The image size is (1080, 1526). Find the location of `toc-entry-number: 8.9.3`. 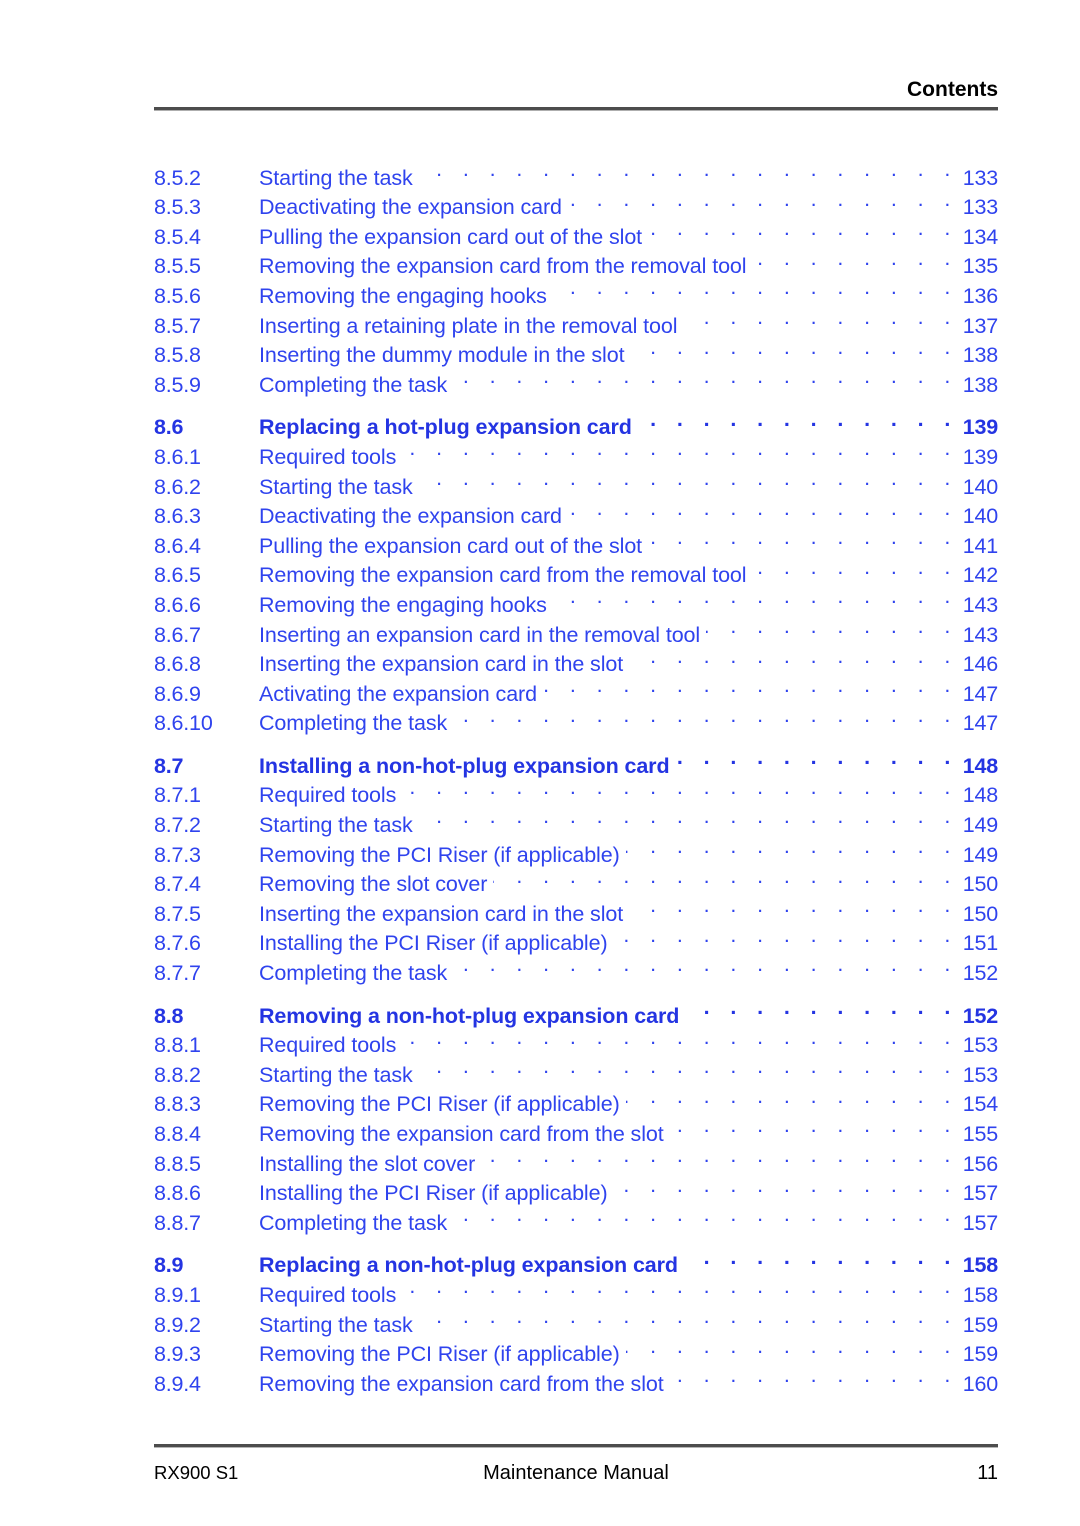

toc-entry-number: 8.9.3 is located at coordinates (177, 1354).